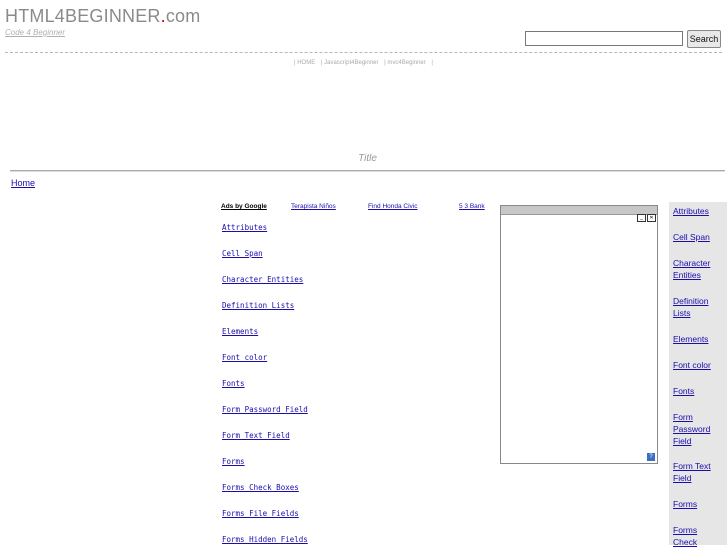 The image size is (727, 548). Describe the element at coordinates (698, 536) in the screenshot. I see `side-link-forms-check: Forms Check` at that location.